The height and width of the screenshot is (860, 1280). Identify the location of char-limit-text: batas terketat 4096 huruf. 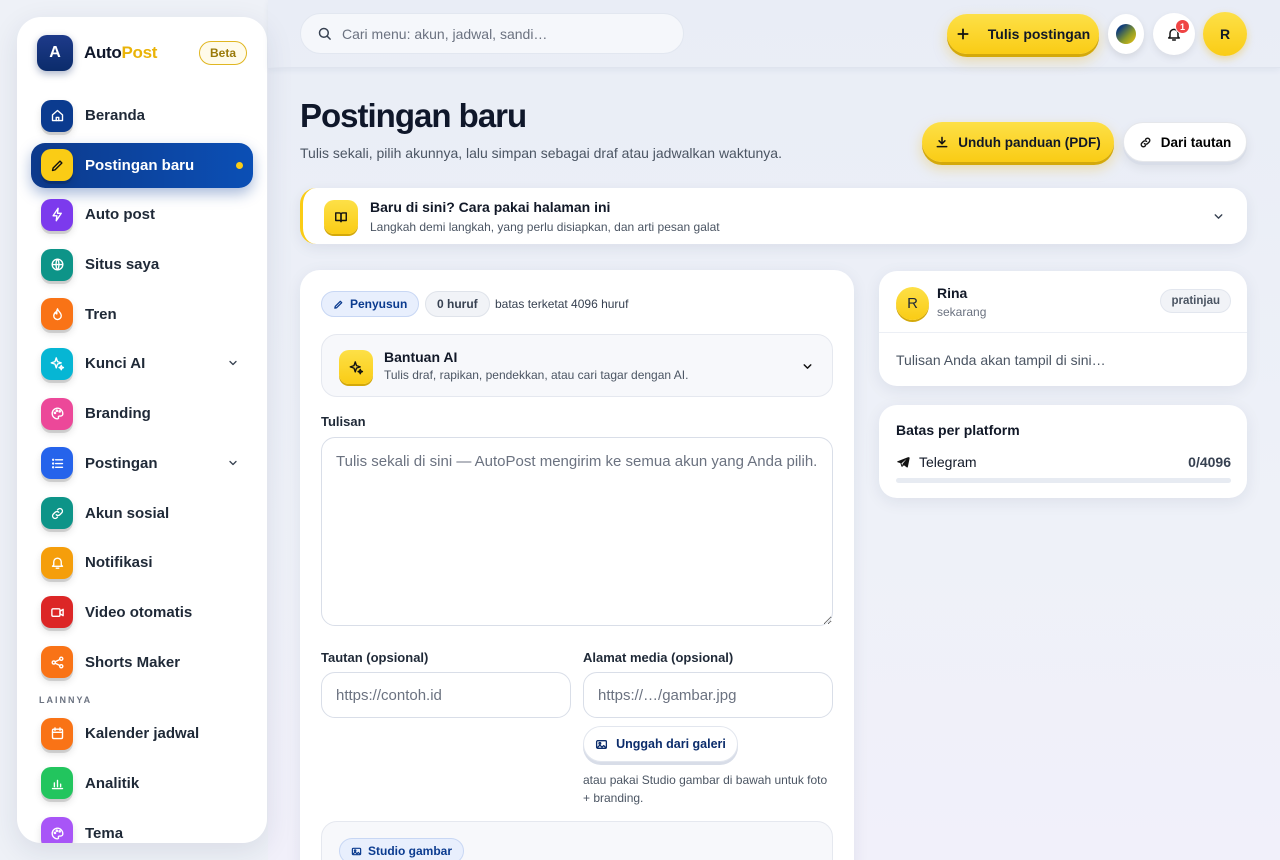
(562, 304).